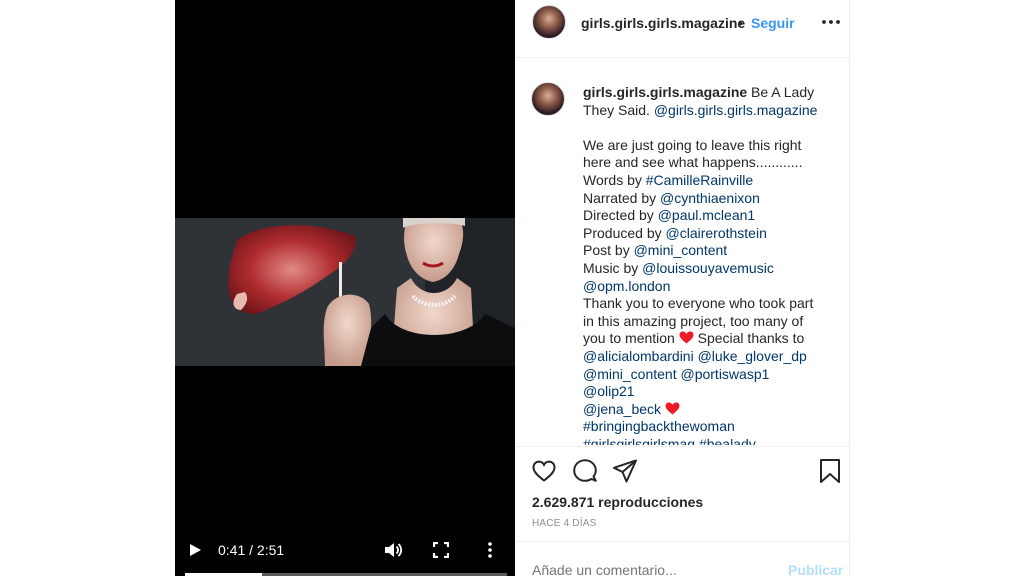 The height and width of the screenshot is (576, 1024). I want to click on video-time: 0:41 / 2:51, so click(251, 550).